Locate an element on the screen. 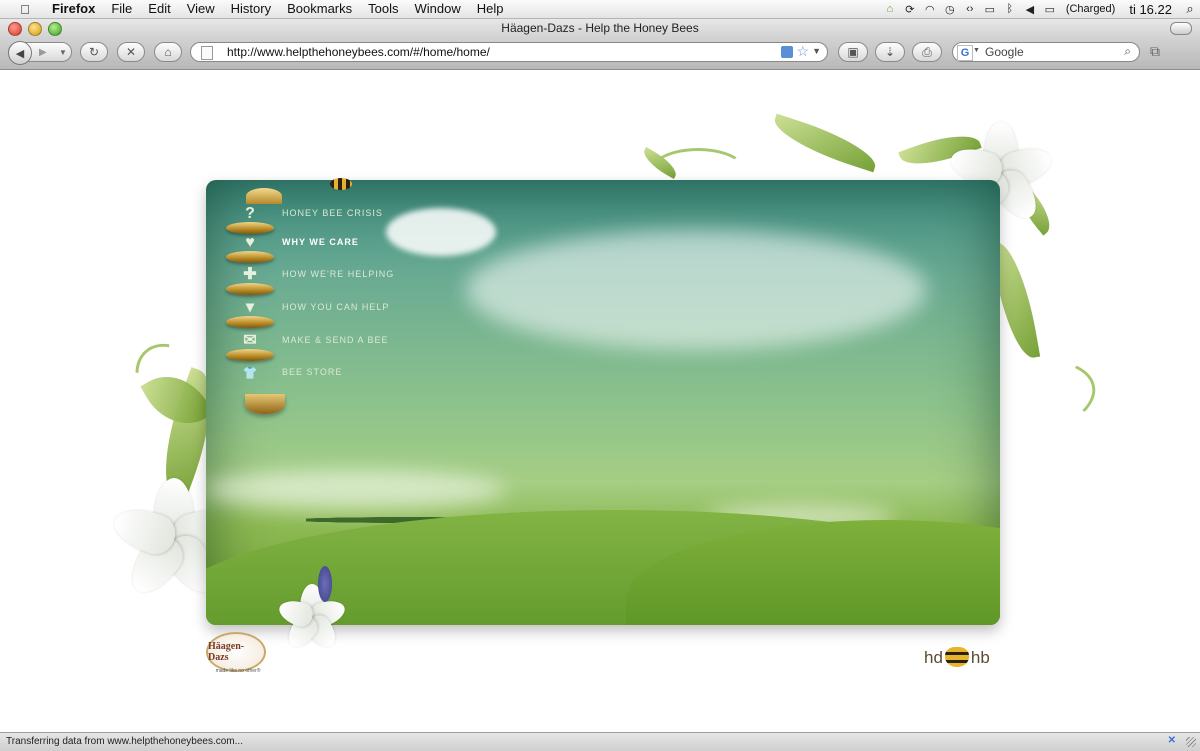  nav-item-how-you-can-help: ▾ HOW YOU CAN HELP is located at coordinates (352, 314).